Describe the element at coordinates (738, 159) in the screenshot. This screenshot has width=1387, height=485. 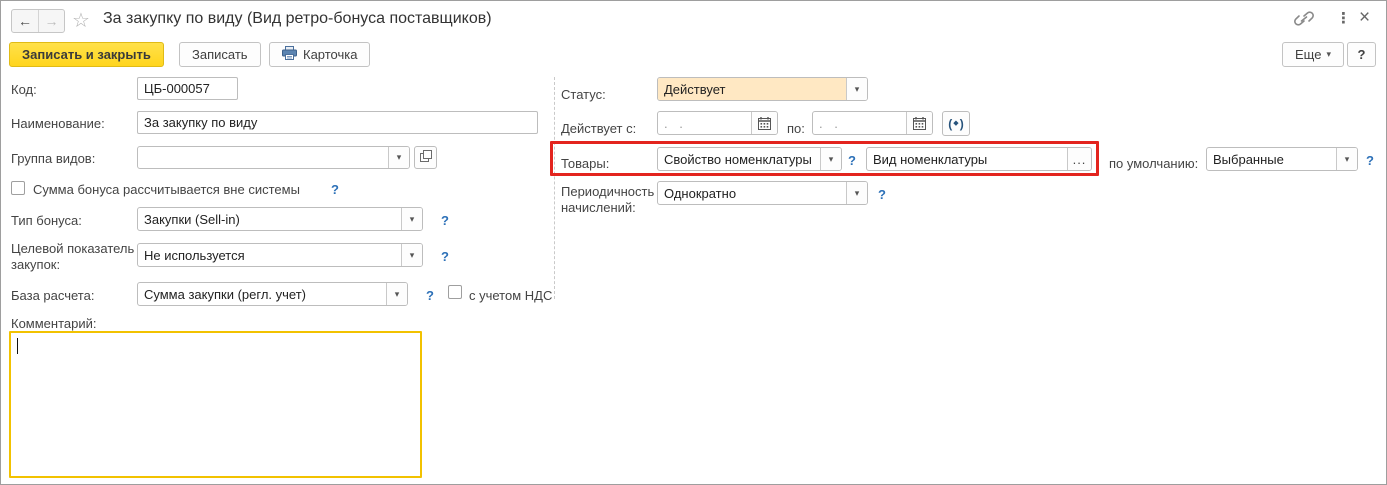
I see `goods-selector-value: Свойство номенклатуры` at that location.